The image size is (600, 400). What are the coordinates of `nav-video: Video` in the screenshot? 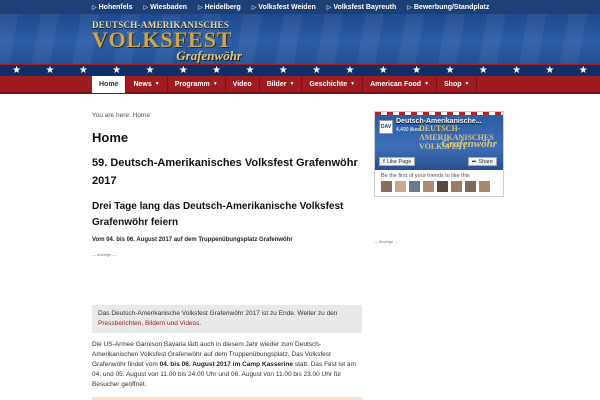 It's located at (243, 84).